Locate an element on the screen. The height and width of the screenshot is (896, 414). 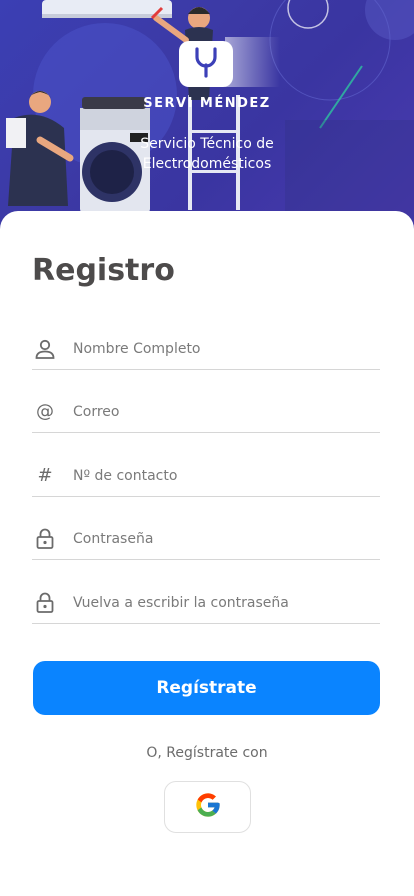
full-name-field is located at coordinates (206, 349).